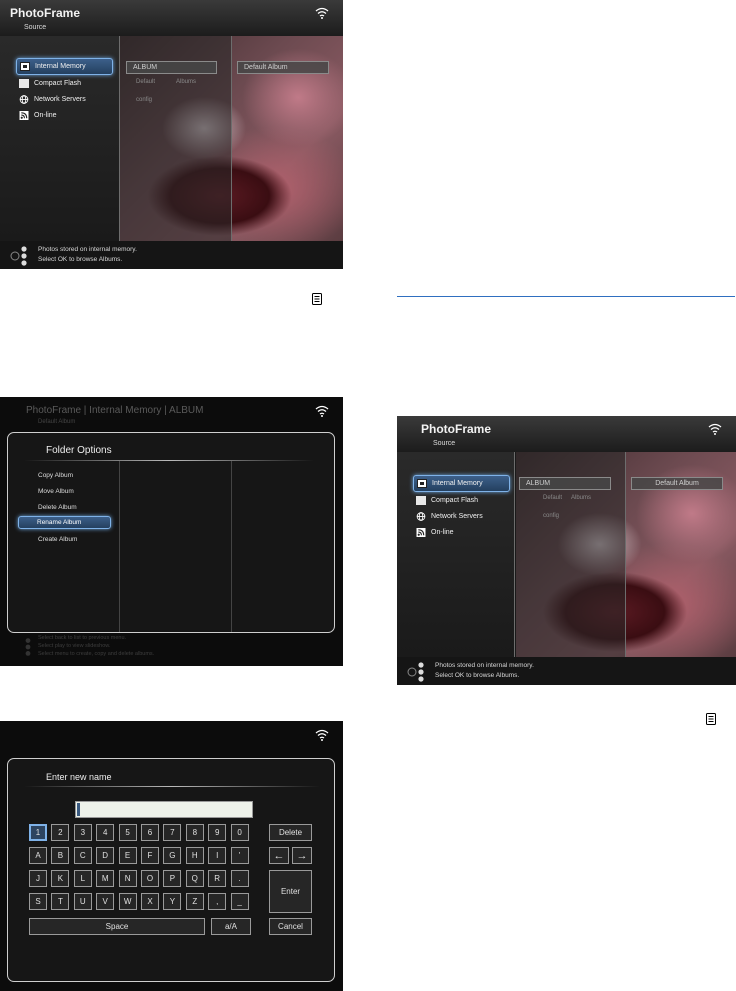 The image size is (736, 991). What do you see at coordinates (150, 832) in the screenshot?
I see `key-0-5: 6` at bounding box center [150, 832].